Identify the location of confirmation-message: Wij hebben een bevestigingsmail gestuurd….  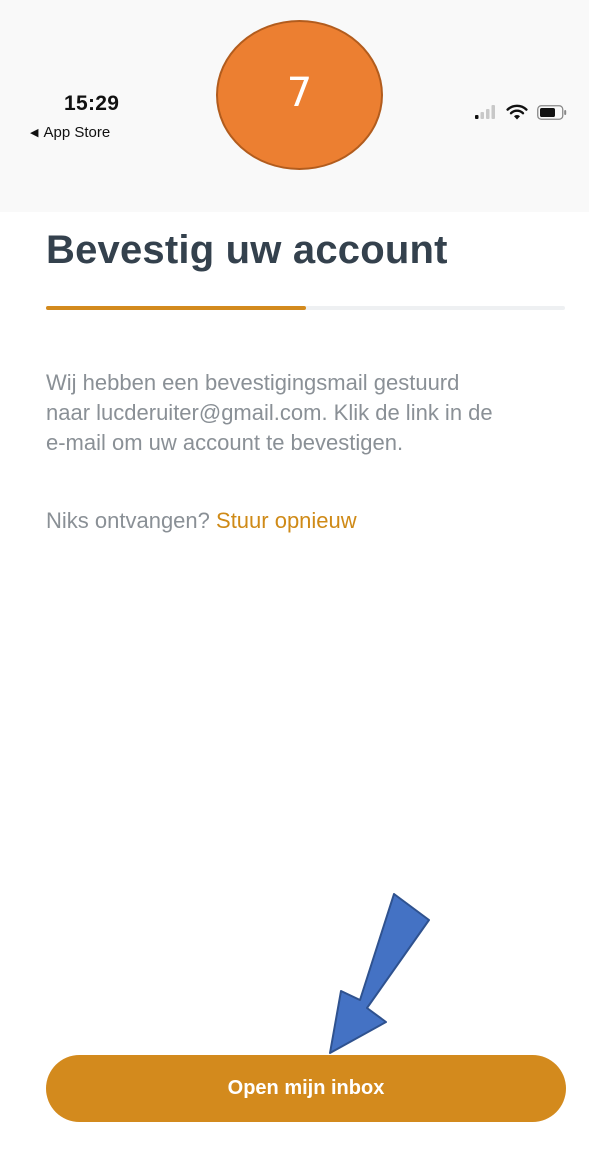
(311, 413).